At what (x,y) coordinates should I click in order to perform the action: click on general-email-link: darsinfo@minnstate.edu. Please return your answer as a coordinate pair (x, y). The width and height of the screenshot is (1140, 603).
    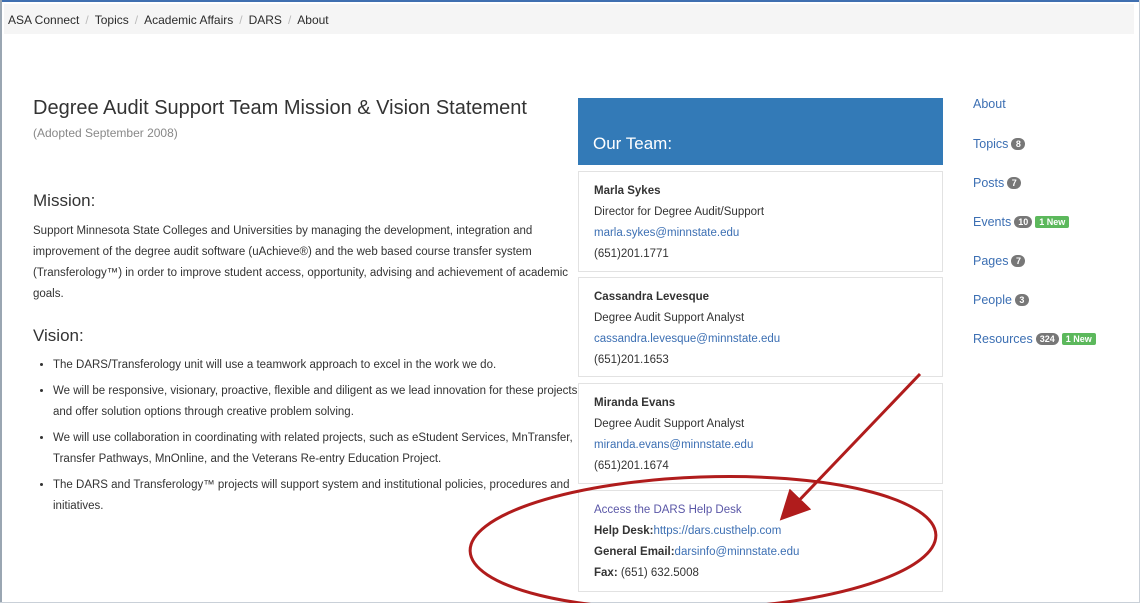
    Looking at the image, I should click on (737, 552).